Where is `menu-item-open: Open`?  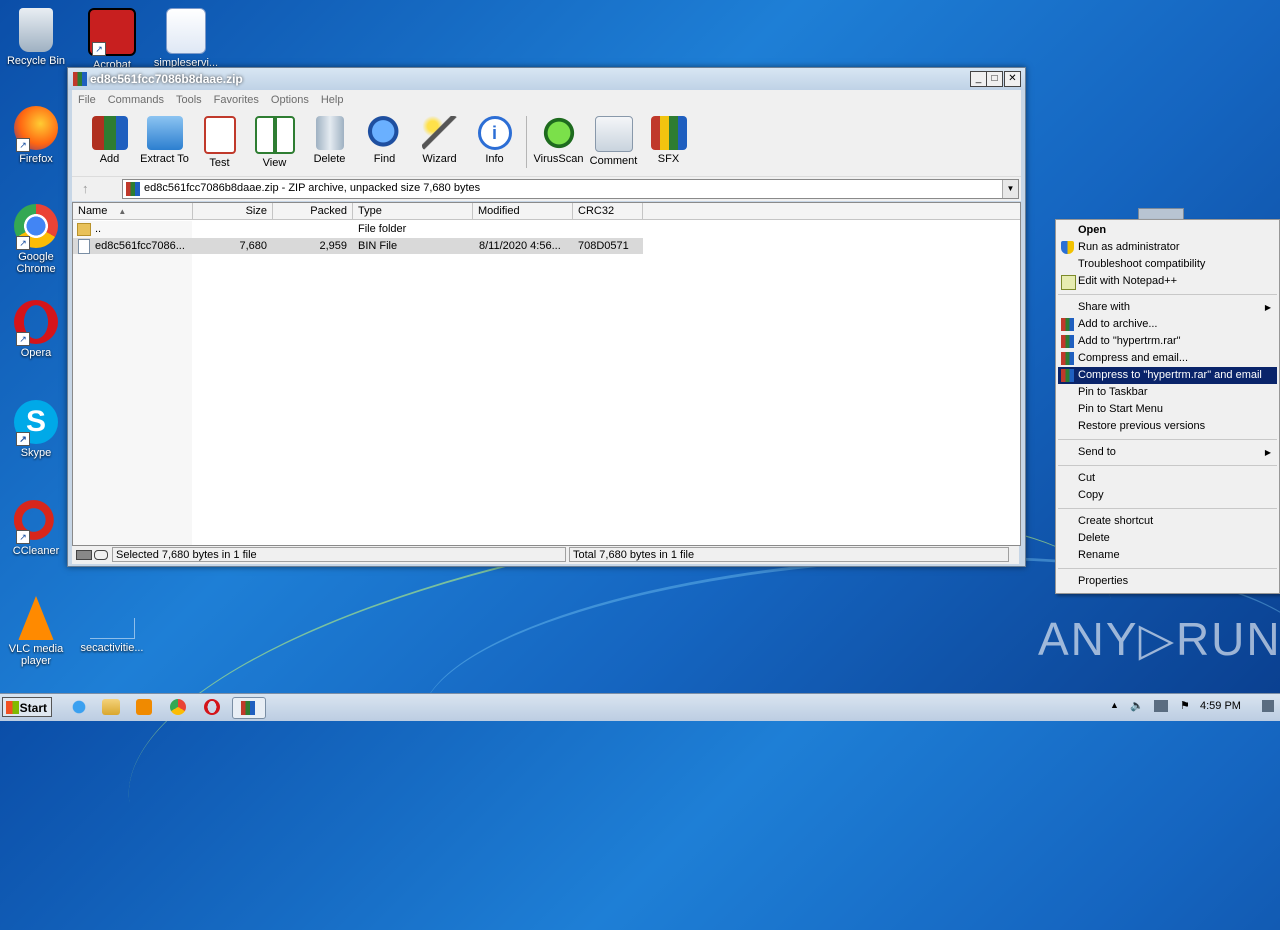
menu-item-open: Open is located at coordinates (1167, 230).